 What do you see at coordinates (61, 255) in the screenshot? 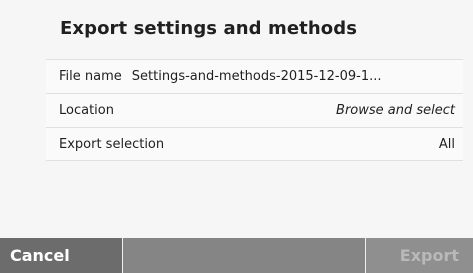
I see `cancel-button: Cancel` at bounding box center [61, 255].